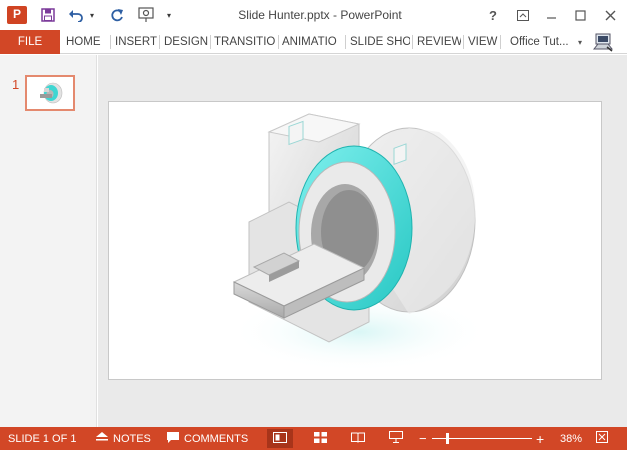  What do you see at coordinates (186, 42) in the screenshot?
I see `tab-design: DESIGN` at bounding box center [186, 42].